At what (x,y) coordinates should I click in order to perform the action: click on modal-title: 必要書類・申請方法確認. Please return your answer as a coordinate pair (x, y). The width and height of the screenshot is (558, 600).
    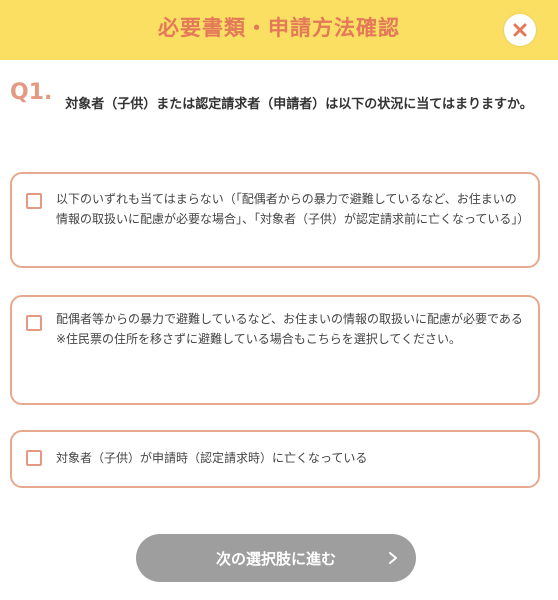
    Looking at the image, I should click on (279, 28).